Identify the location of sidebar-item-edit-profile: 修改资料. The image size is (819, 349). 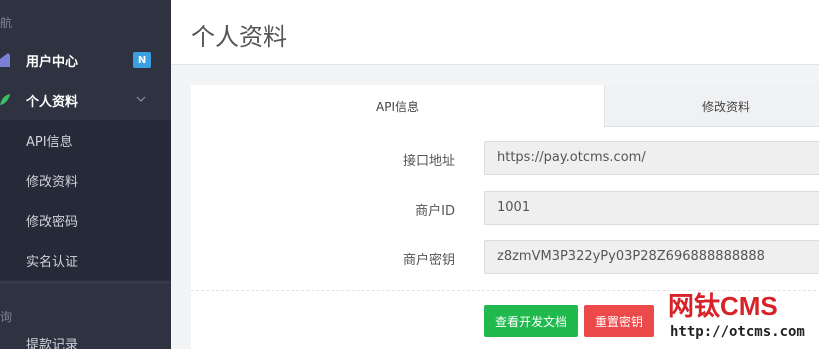
(85, 180).